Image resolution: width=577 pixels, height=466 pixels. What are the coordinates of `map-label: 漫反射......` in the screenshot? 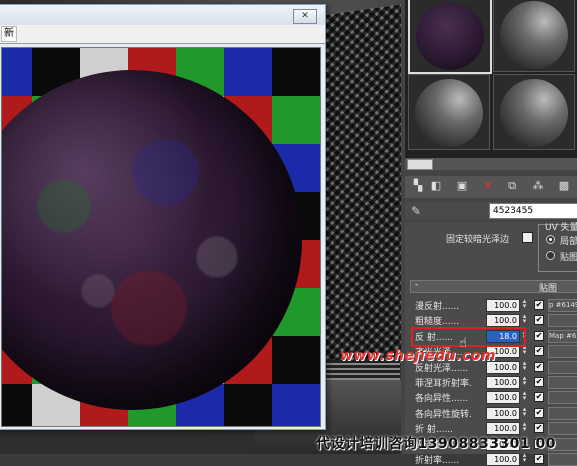 It's located at (437, 307).